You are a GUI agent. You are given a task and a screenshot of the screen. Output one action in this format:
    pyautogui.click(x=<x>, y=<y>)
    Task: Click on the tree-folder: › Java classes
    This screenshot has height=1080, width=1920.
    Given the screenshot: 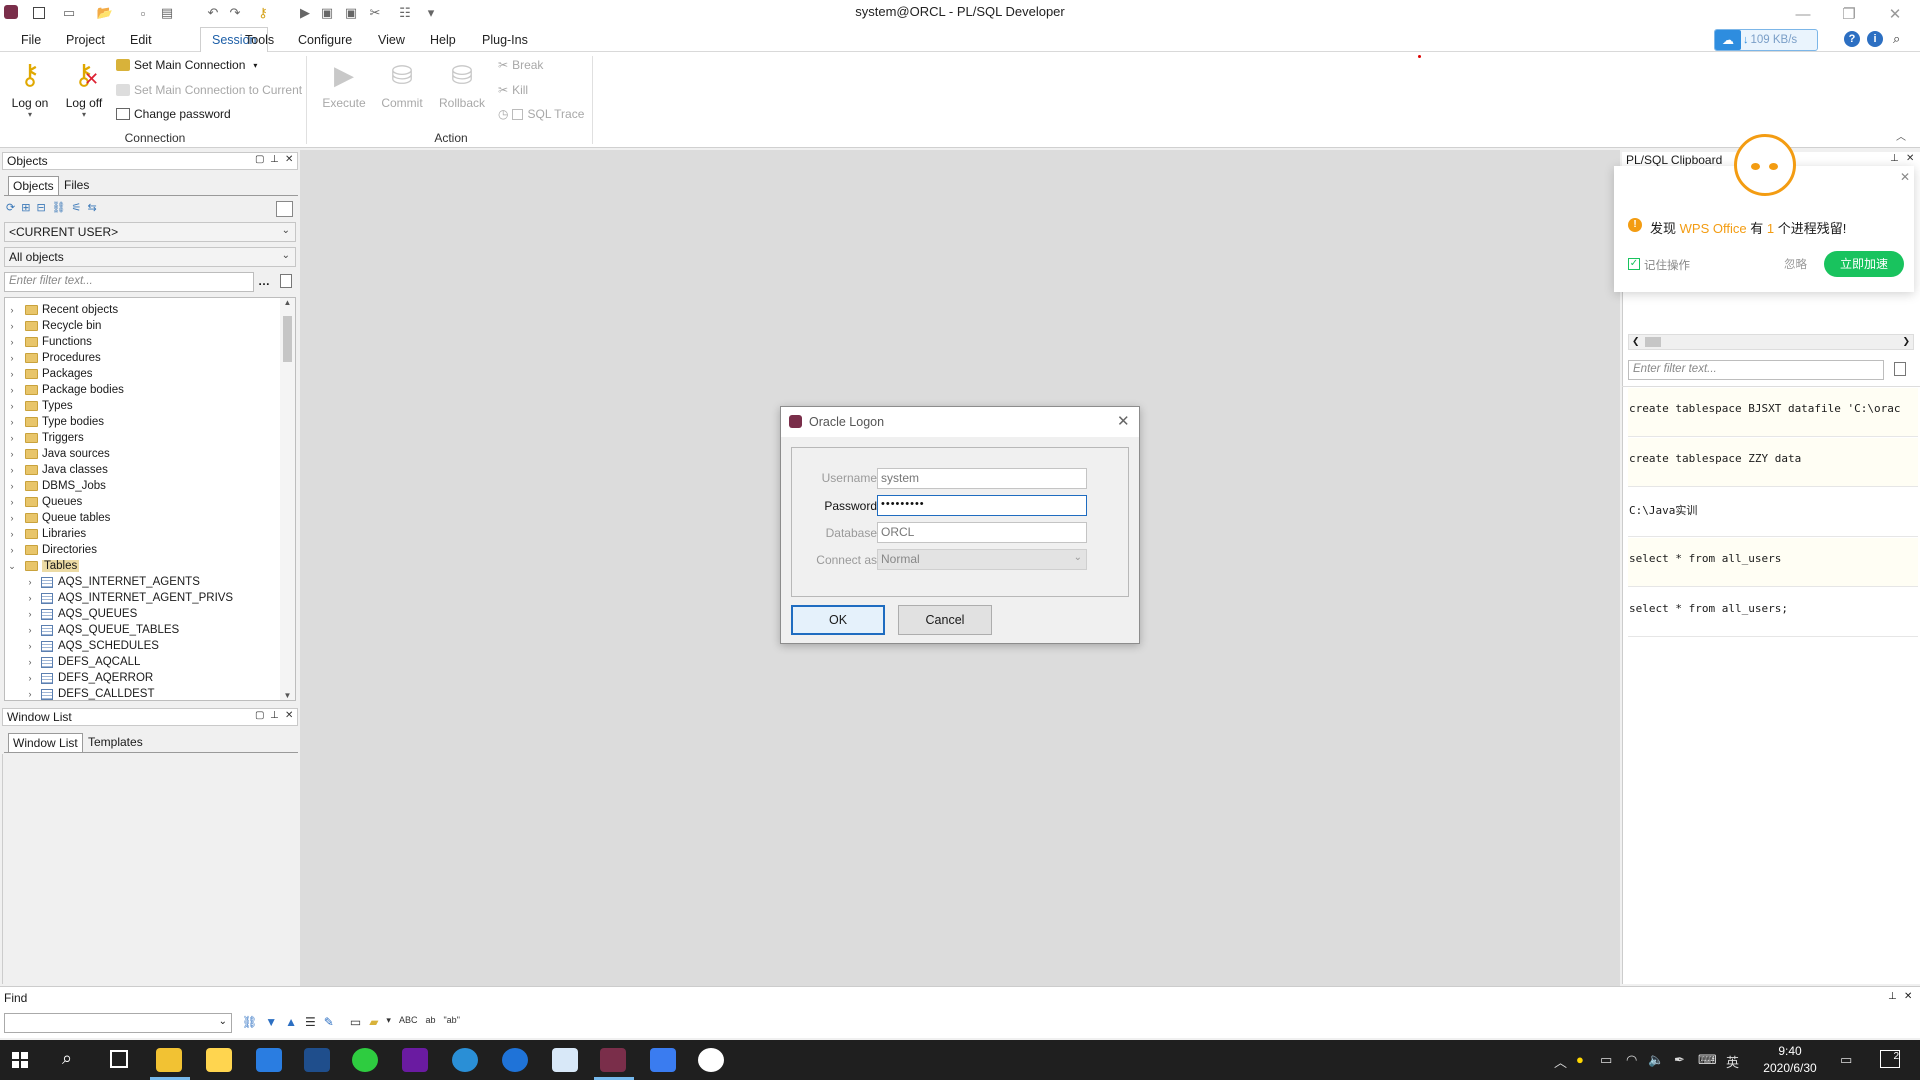 What is the action you would take?
    pyautogui.click(x=57, y=470)
    